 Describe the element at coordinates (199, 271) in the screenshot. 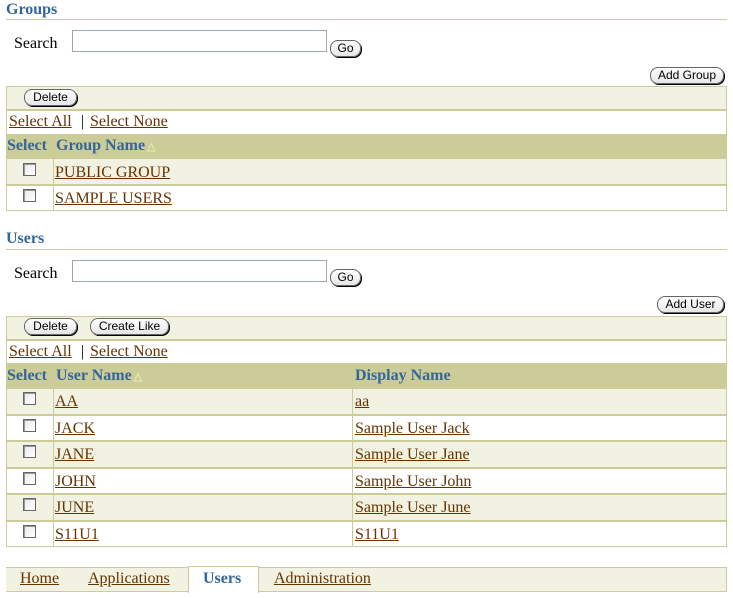

I see `users-search-input` at that location.